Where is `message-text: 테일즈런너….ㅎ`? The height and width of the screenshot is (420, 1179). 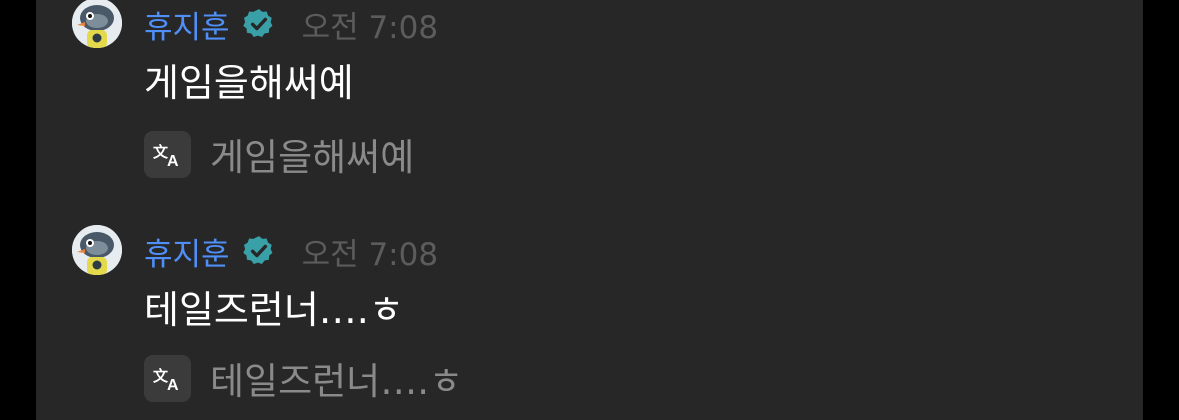 message-text: 테일즈런너….ㅎ is located at coordinates (274, 310).